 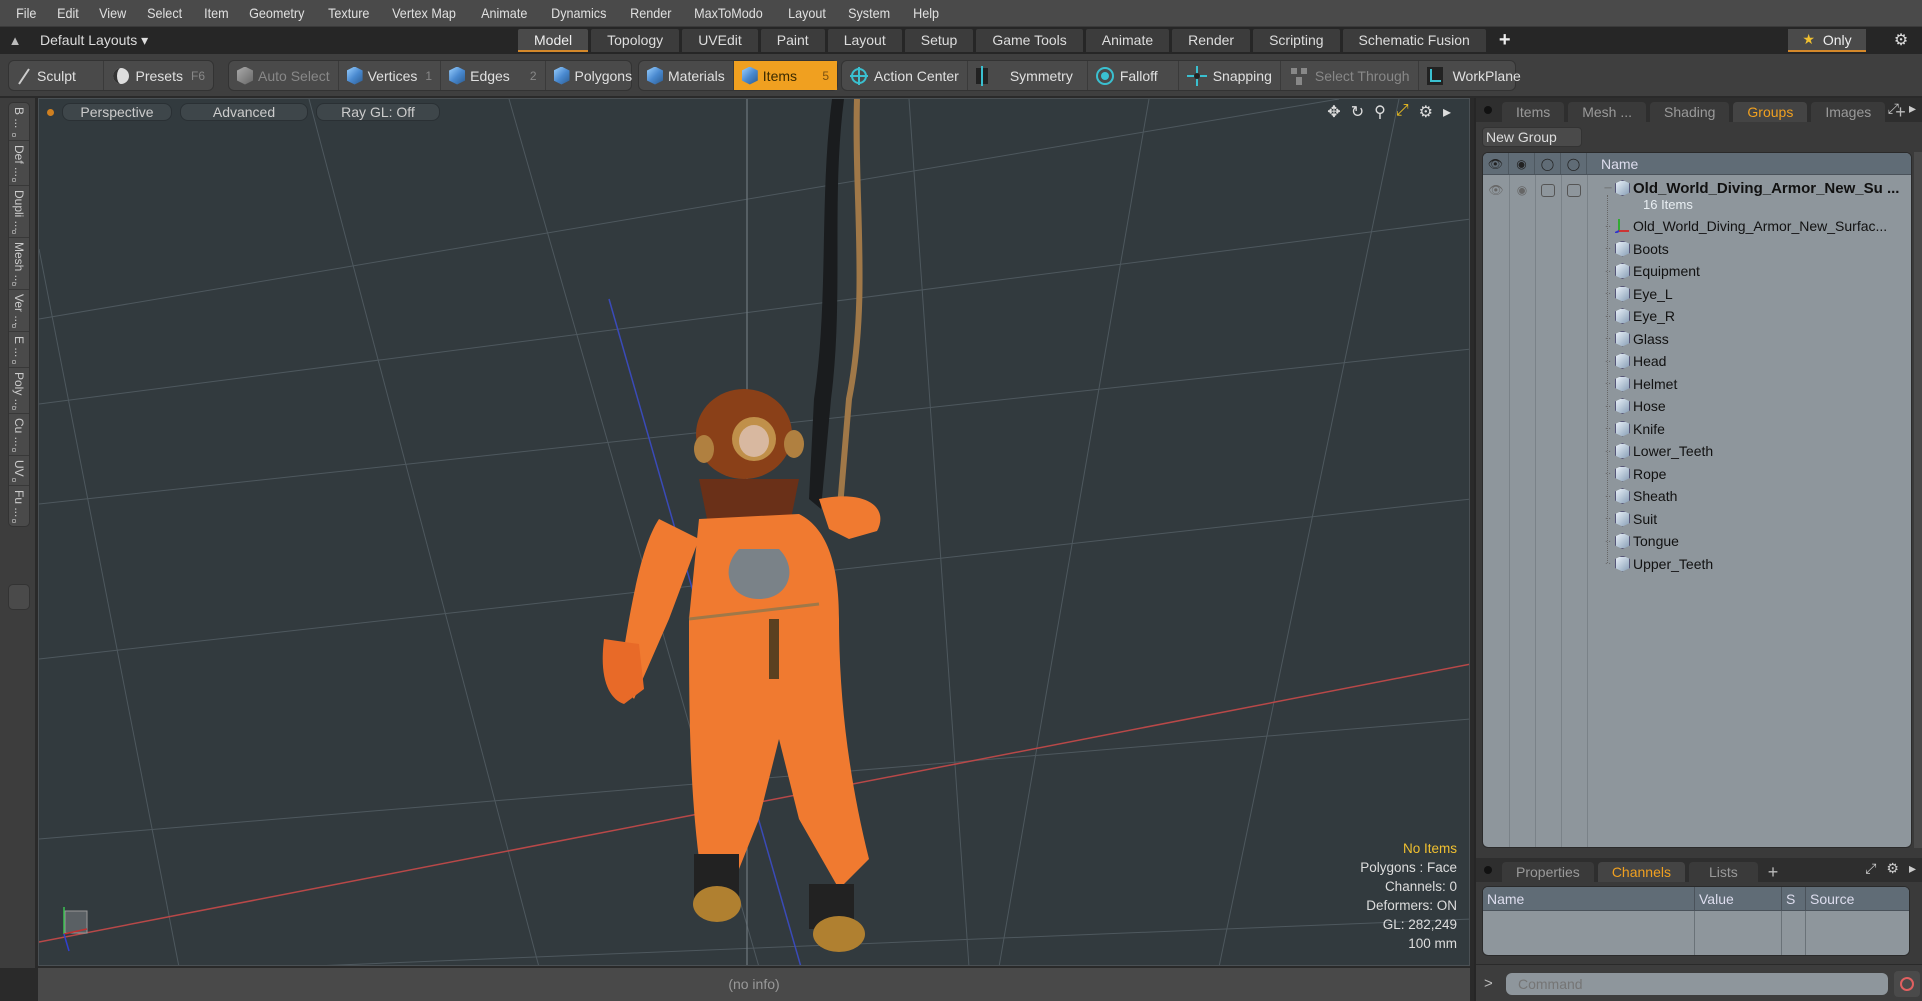 I want to click on view-mode-button: Perspective, so click(x=117, y=112).